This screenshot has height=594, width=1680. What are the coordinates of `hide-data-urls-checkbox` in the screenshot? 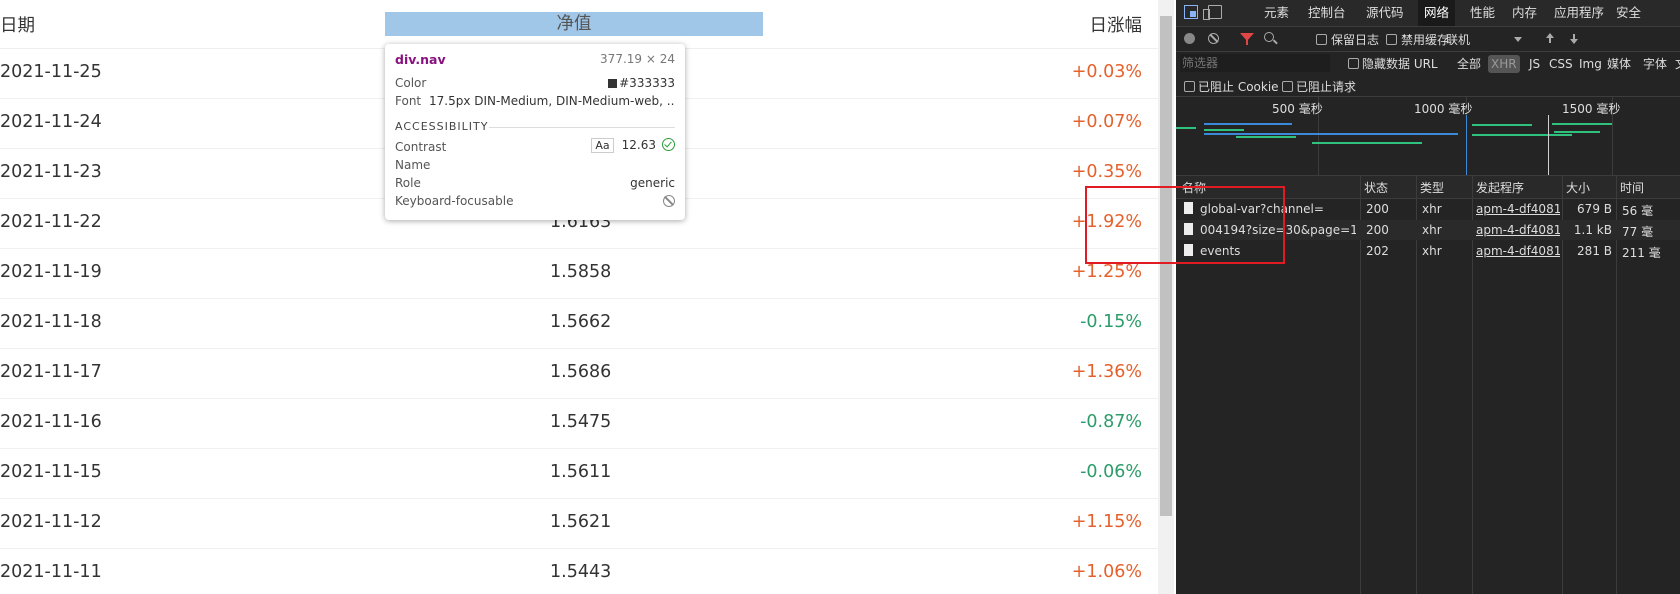 It's located at (1353, 63).